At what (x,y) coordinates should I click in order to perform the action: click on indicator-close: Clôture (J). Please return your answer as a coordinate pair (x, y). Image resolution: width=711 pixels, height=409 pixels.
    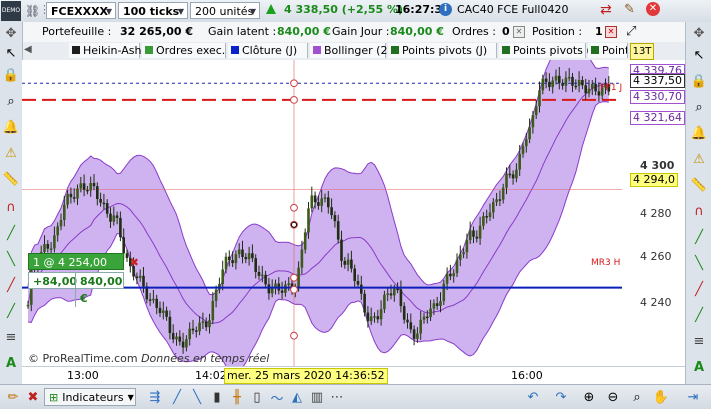
    Looking at the image, I should click on (268, 50).